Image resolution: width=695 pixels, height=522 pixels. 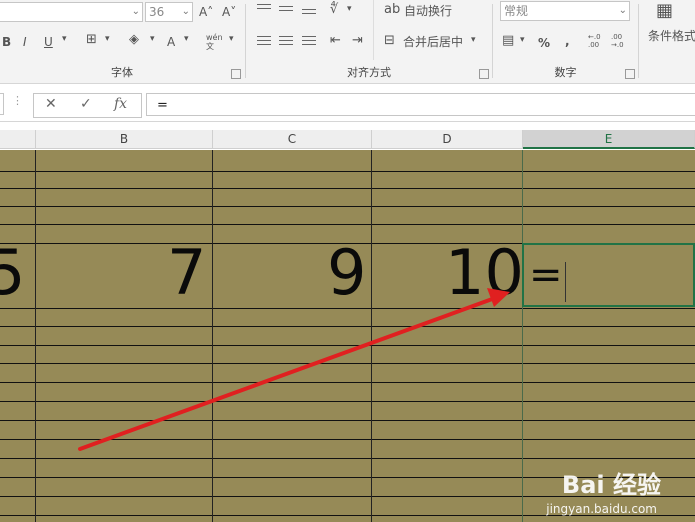 I want to click on grow-font-button: A˄, so click(x=206, y=12).